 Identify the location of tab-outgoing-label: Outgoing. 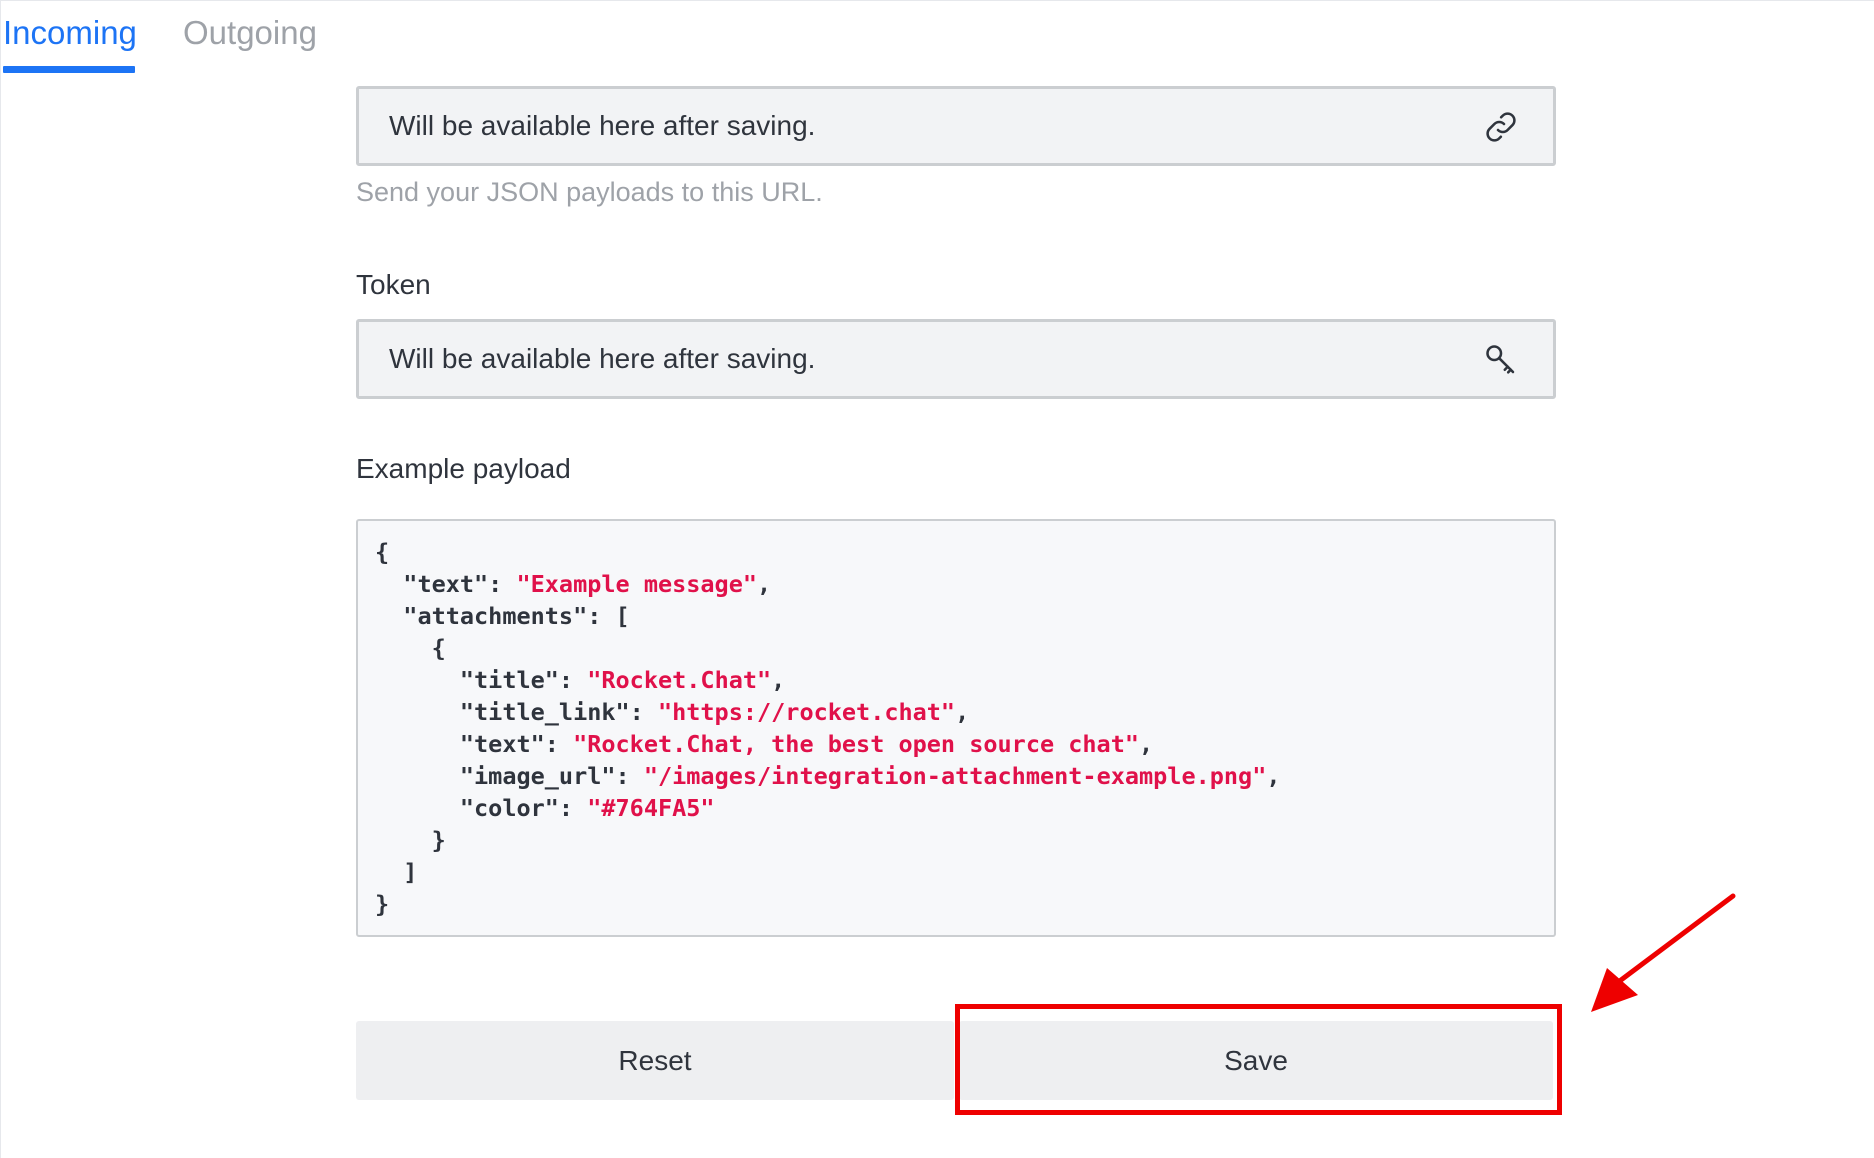
(250, 32).